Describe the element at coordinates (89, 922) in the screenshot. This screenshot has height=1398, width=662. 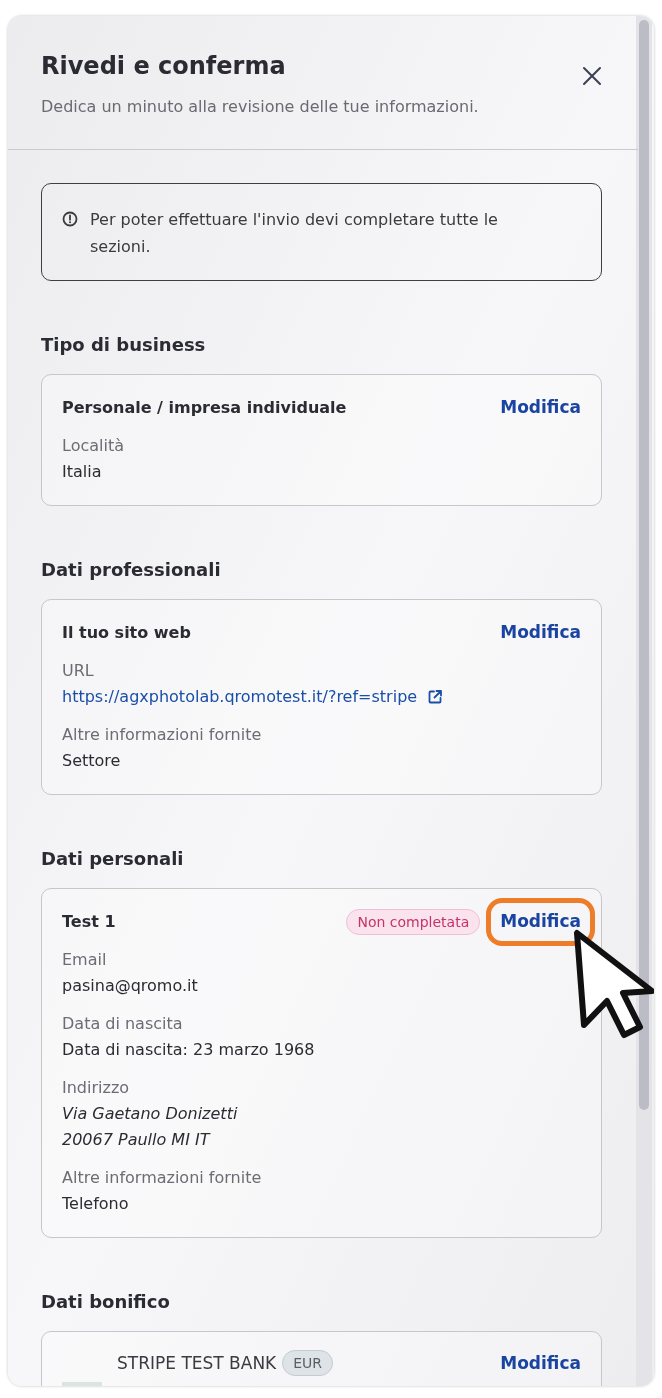
I see `card-title: Test 1` at that location.